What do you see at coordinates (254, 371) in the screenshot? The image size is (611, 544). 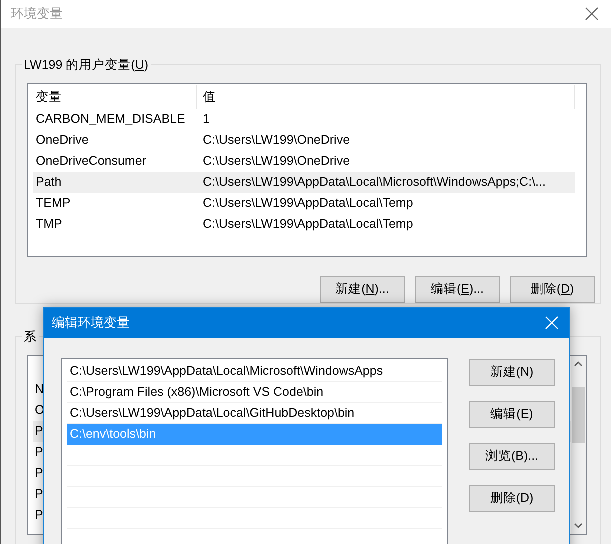 I see `list-item: C:\Users\LW199\AppData\Local\Microsoft\WindowsApps` at bounding box center [254, 371].